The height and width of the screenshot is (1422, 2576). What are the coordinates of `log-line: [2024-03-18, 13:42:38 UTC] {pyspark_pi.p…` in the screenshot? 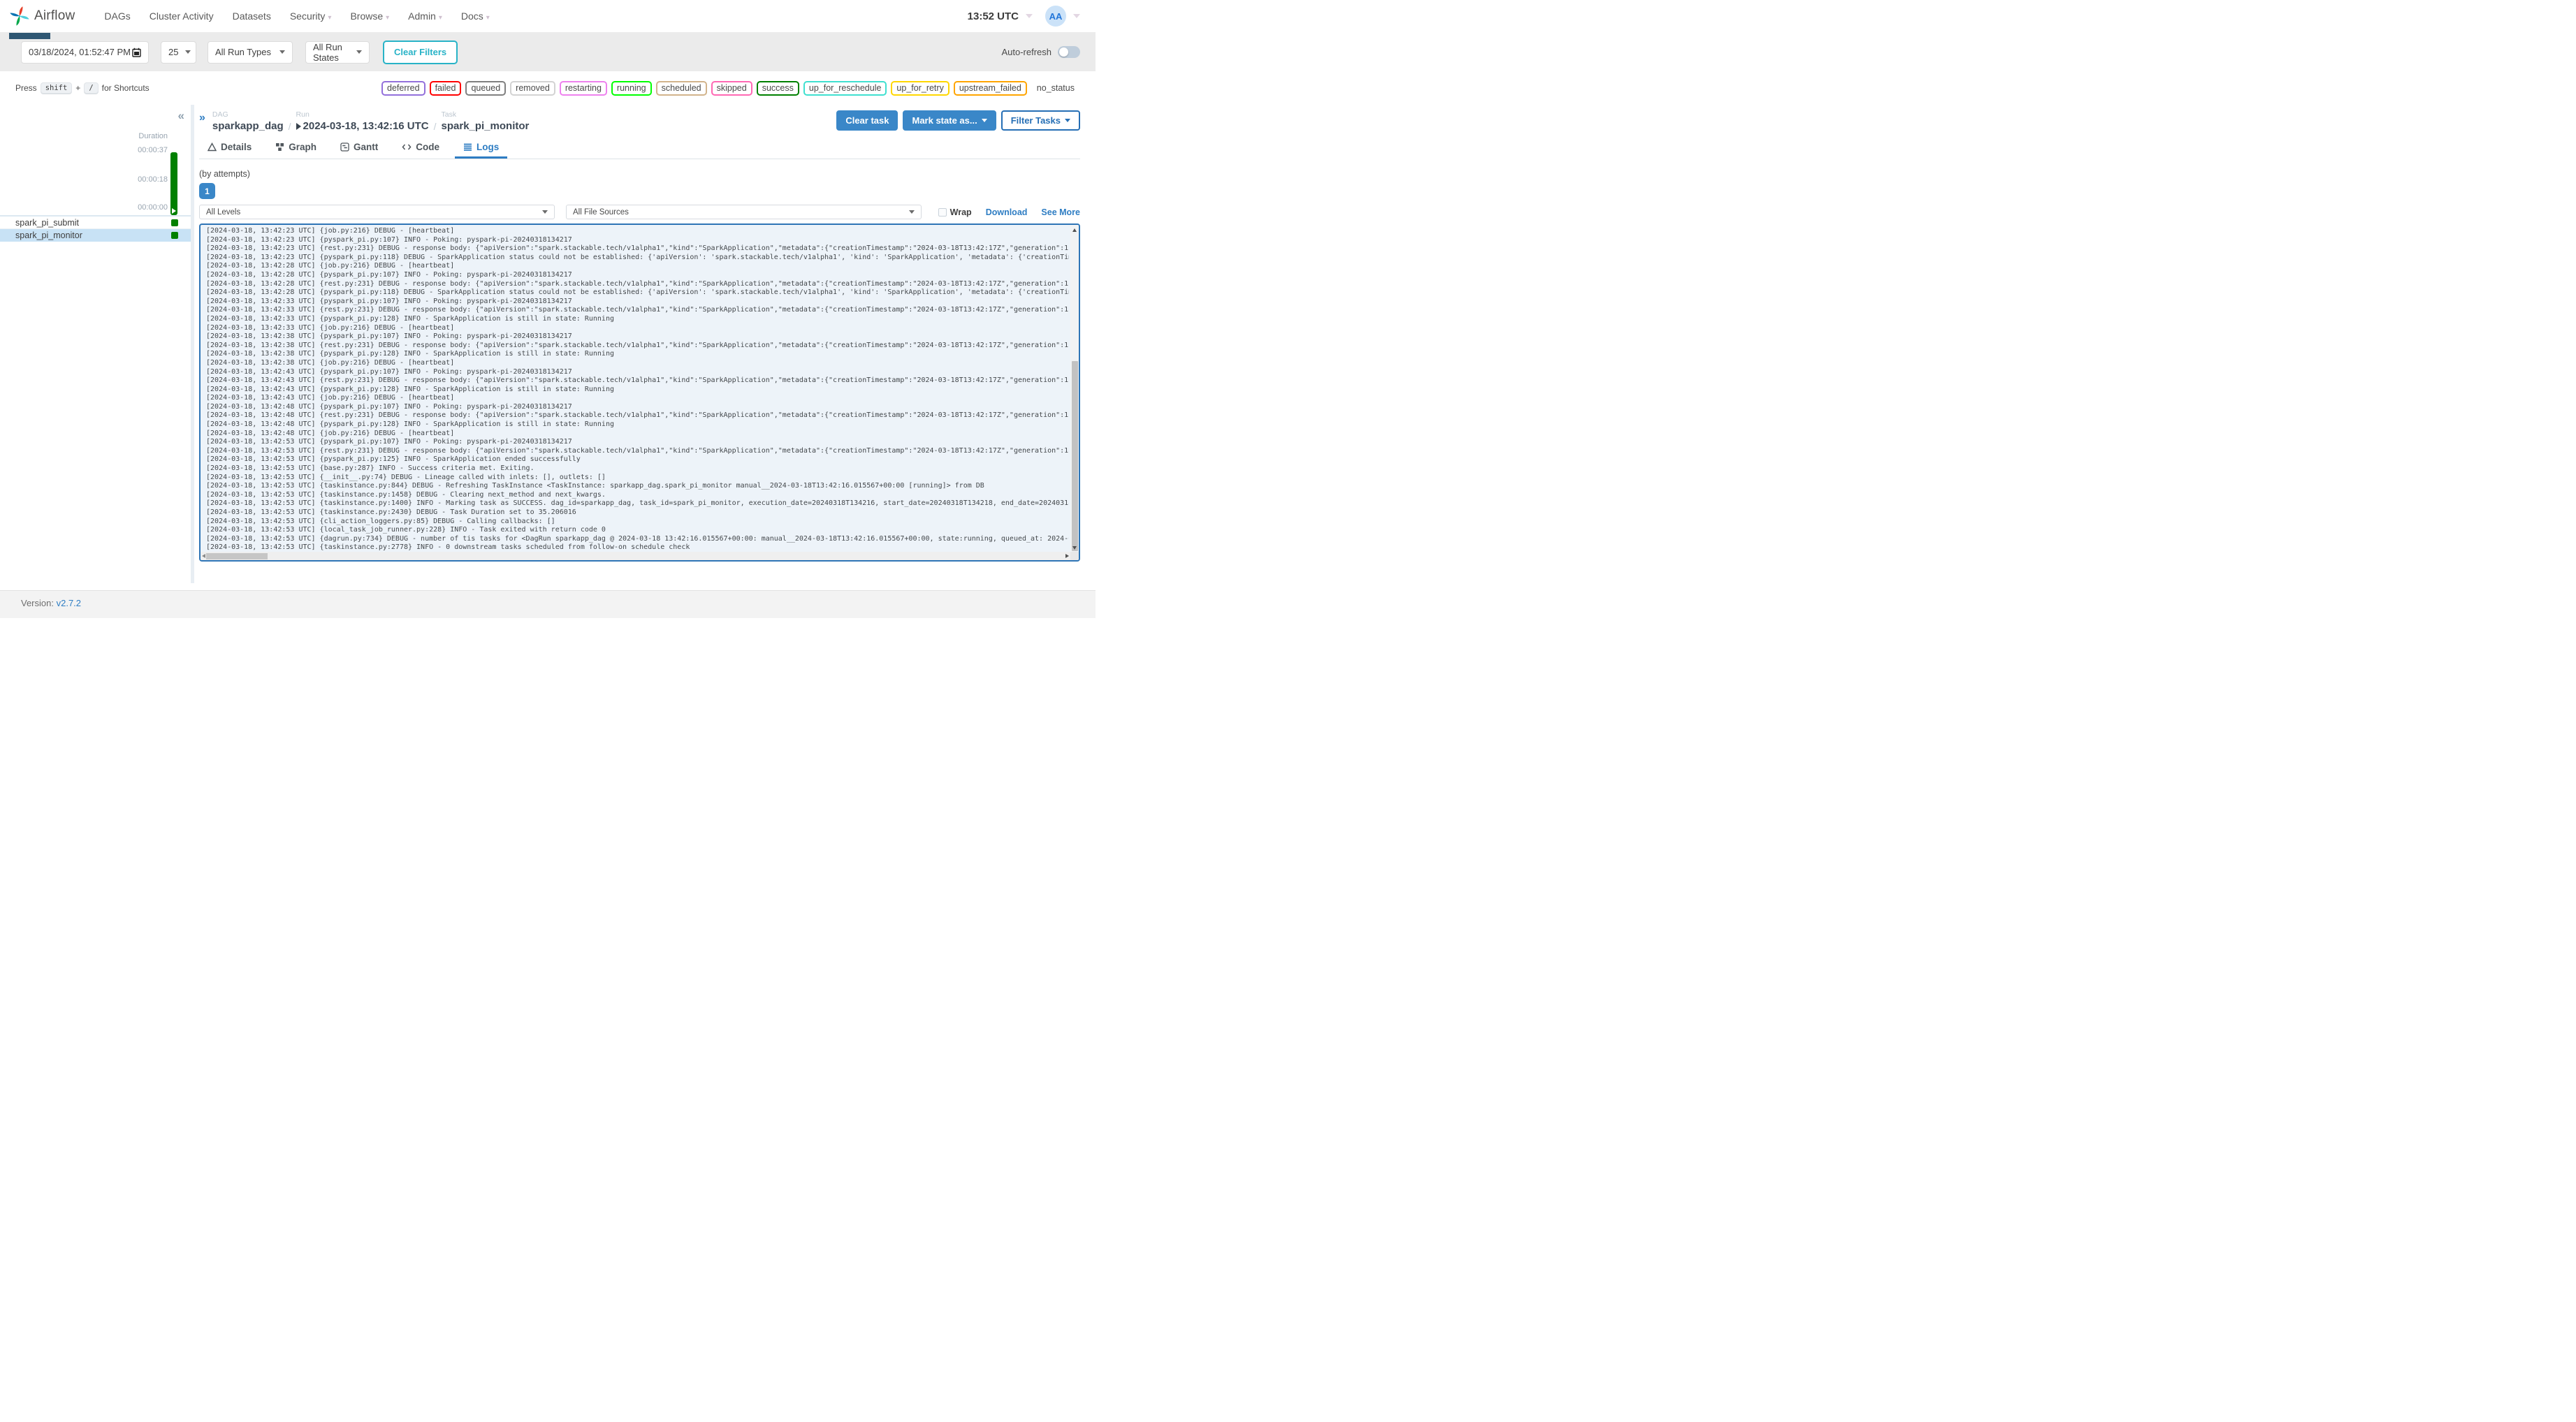 It's located at (389, 336).